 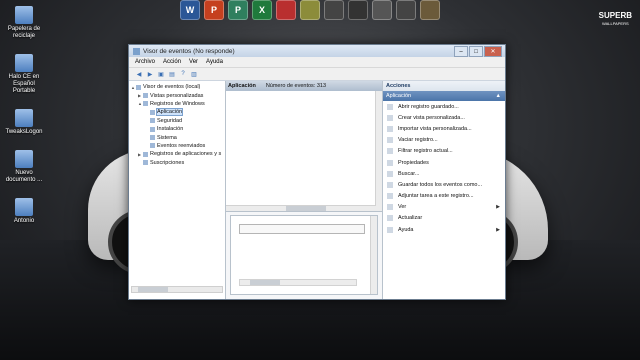 I want to click on taskbar-app-icon: X, so click(x=262, y=10).